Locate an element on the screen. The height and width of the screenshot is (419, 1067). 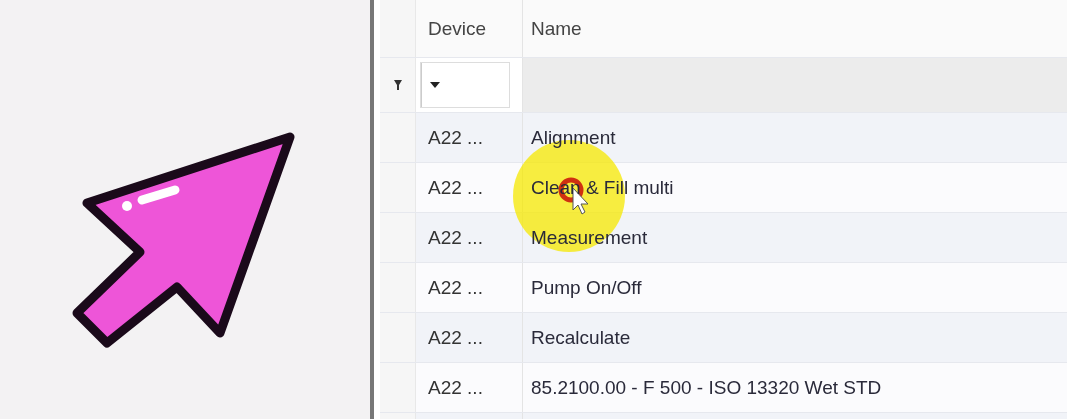
table-row: A22 ... Alignment is located at coordinates (723, 138).